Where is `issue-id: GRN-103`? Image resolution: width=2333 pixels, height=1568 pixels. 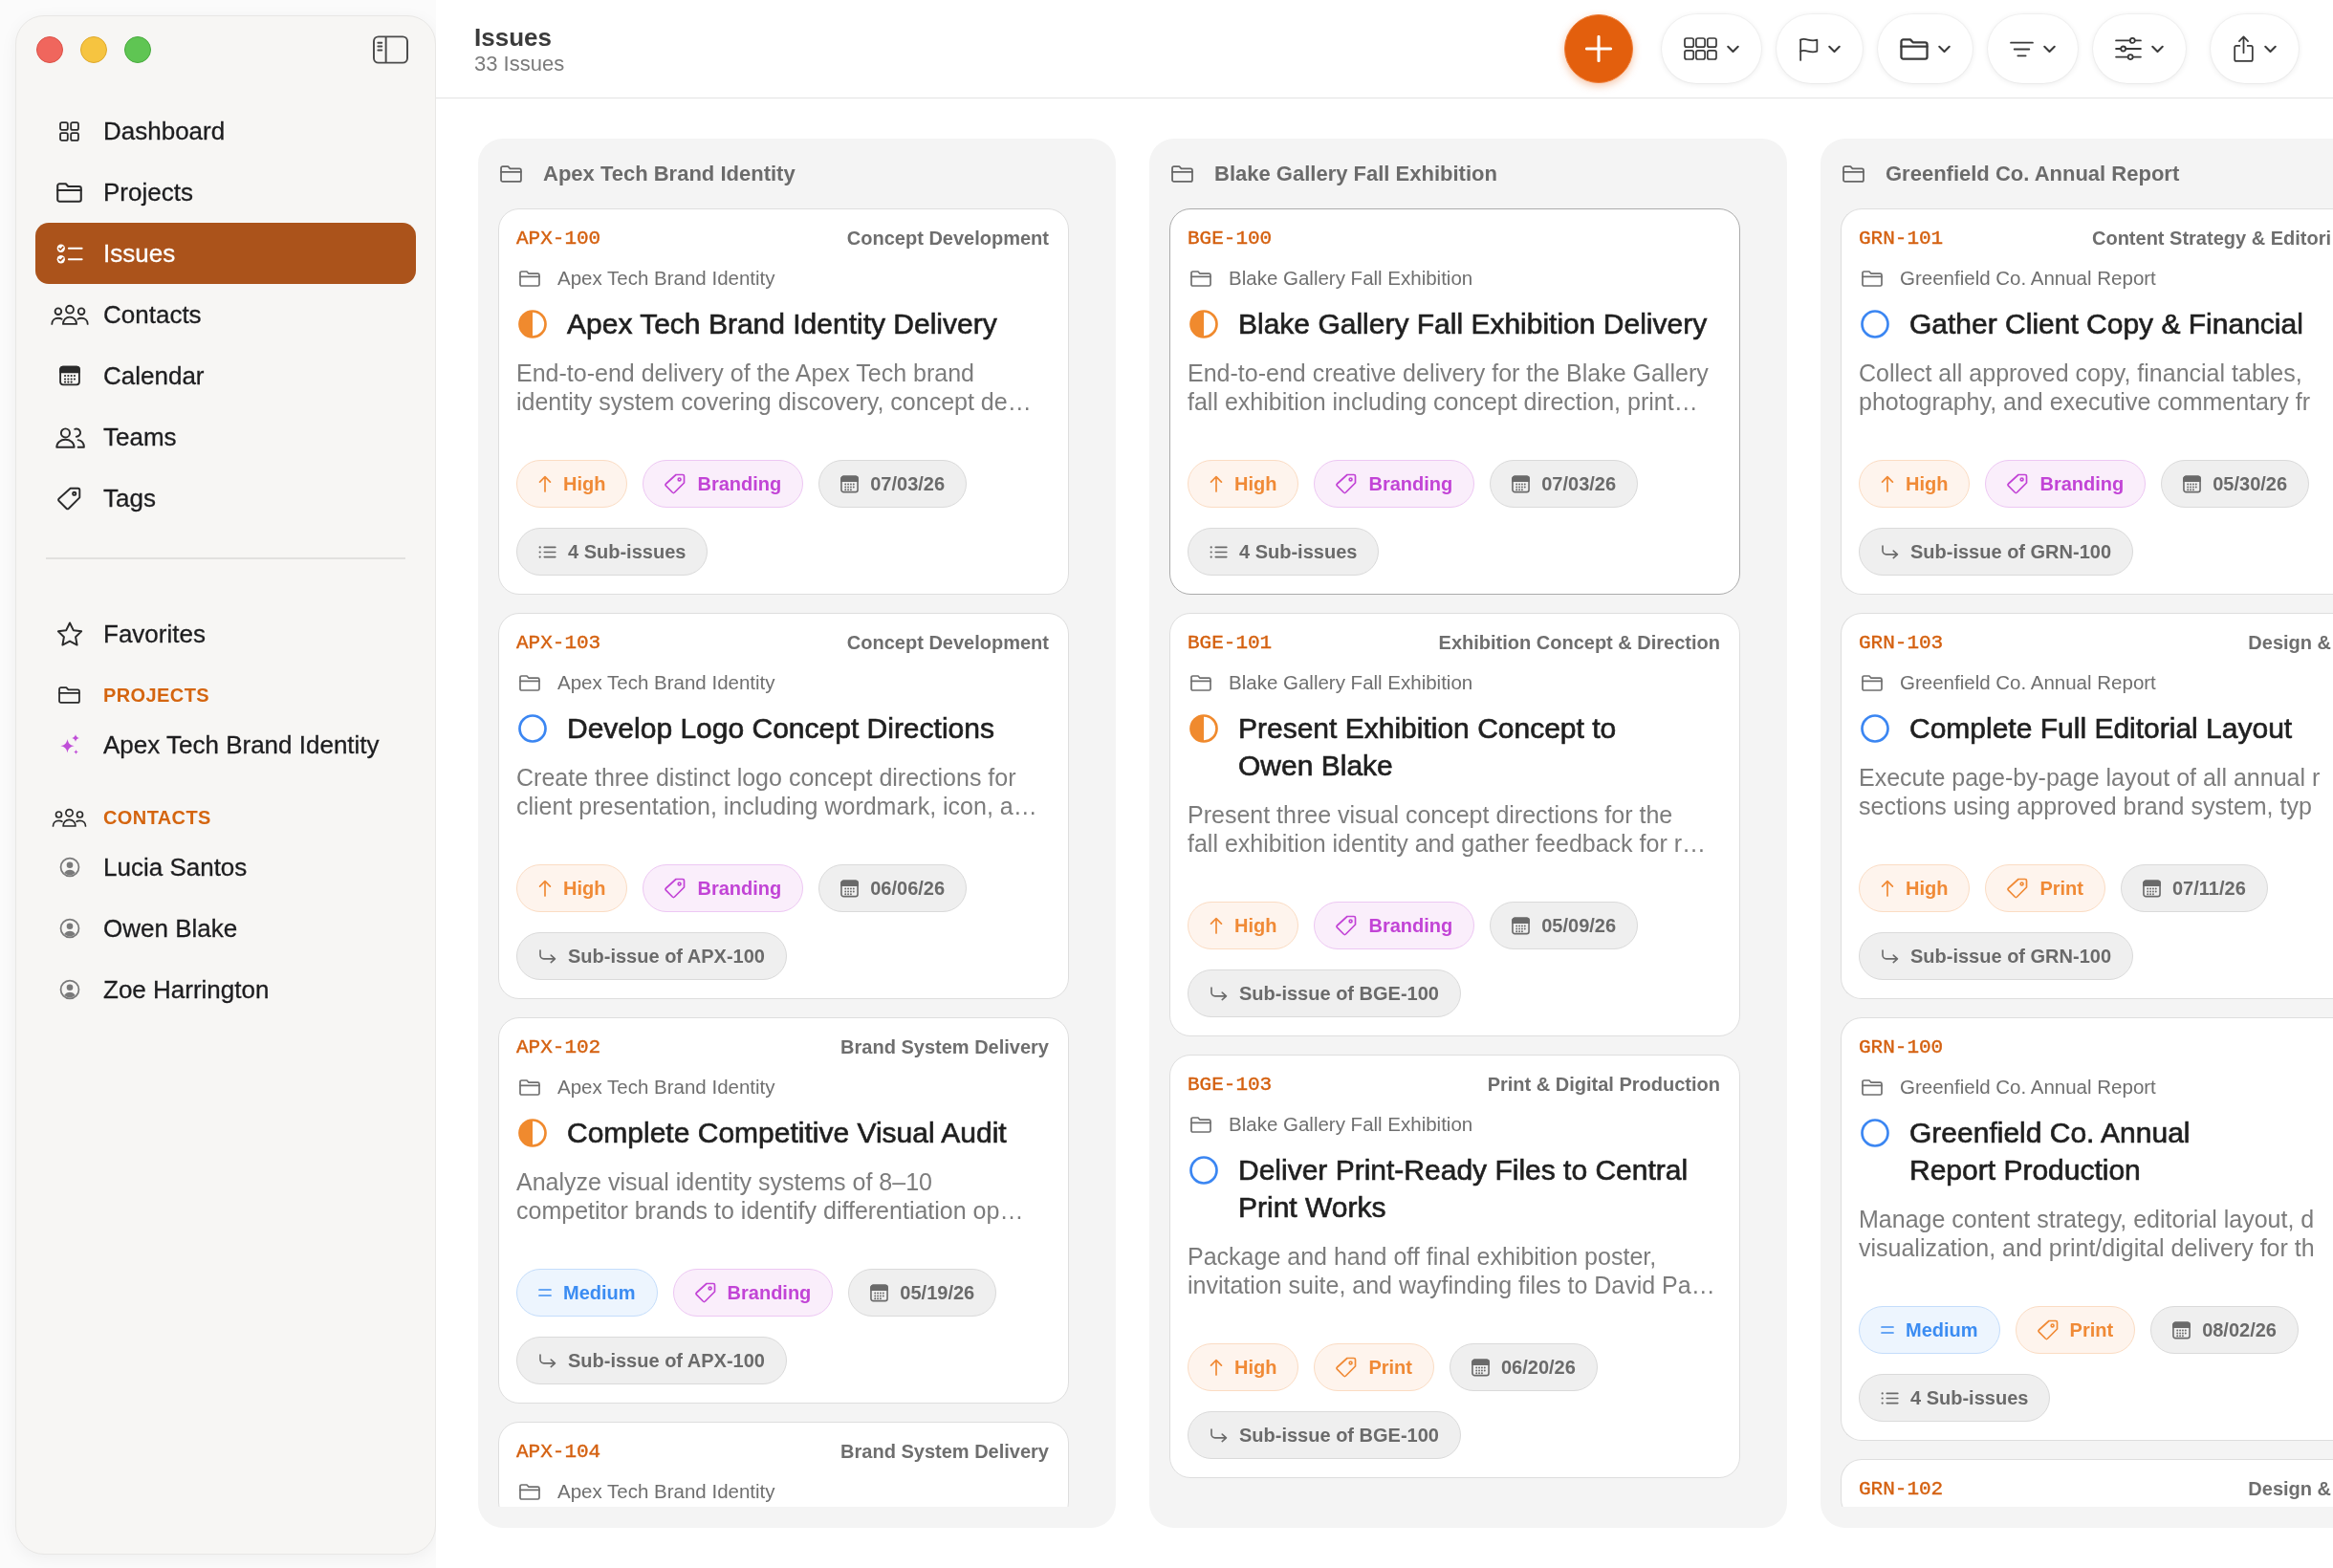
issue-id: GRN-103 is located at coordinates (1901, 642).